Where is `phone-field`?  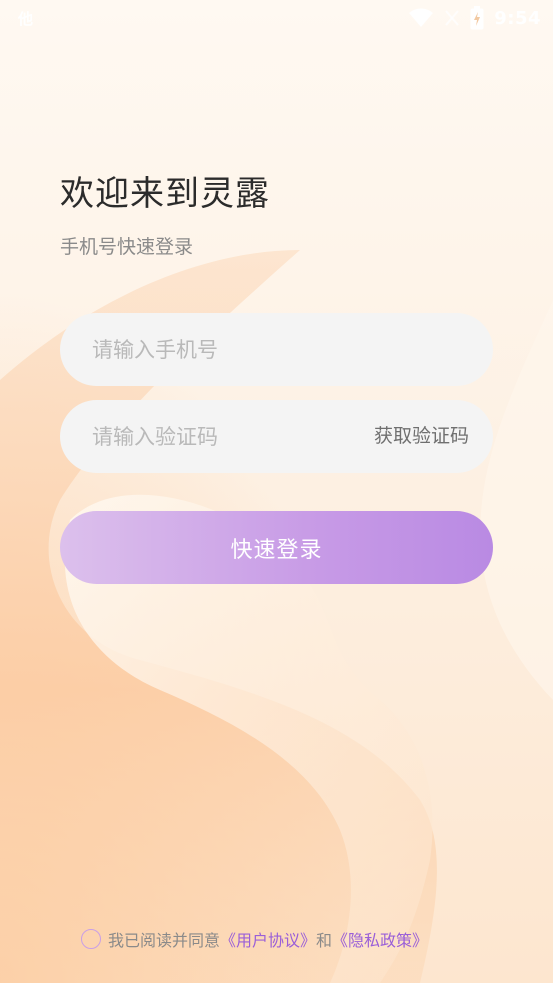 phone-field is located at coordinates (276, 349).